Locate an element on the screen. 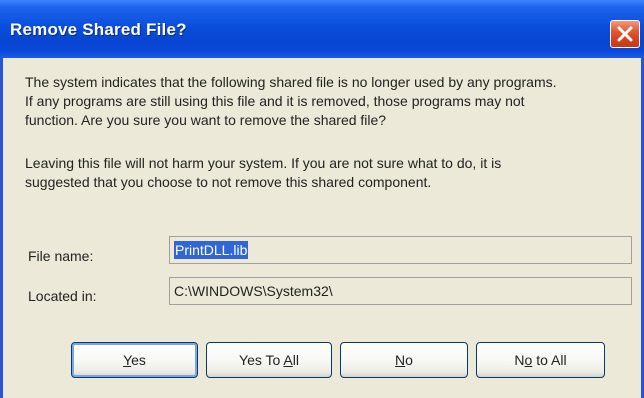 The width and height of the screenshot is (644, 398). file-name-label: File name: is located at coordinates (61, 256).